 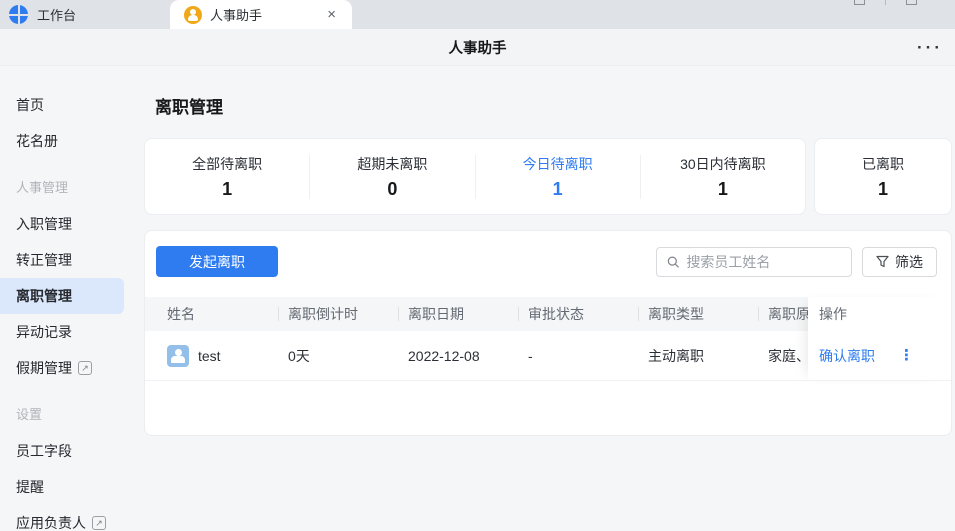 I want to click on row-more-actions-icon: ⋮, so click(x=906, y=355).